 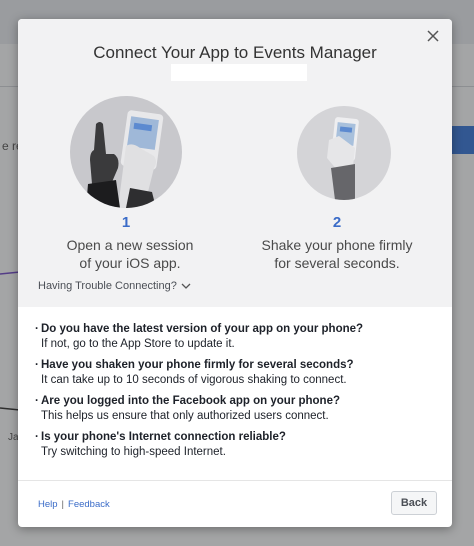 I want to click on feedback-link: Feedback, so click(x=89, y=504).